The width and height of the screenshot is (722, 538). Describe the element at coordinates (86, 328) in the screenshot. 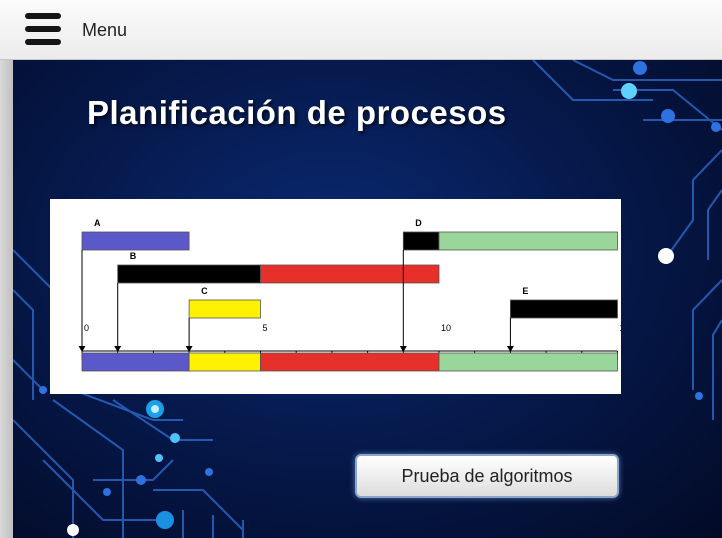

I see `axis-label: 0` at that location.